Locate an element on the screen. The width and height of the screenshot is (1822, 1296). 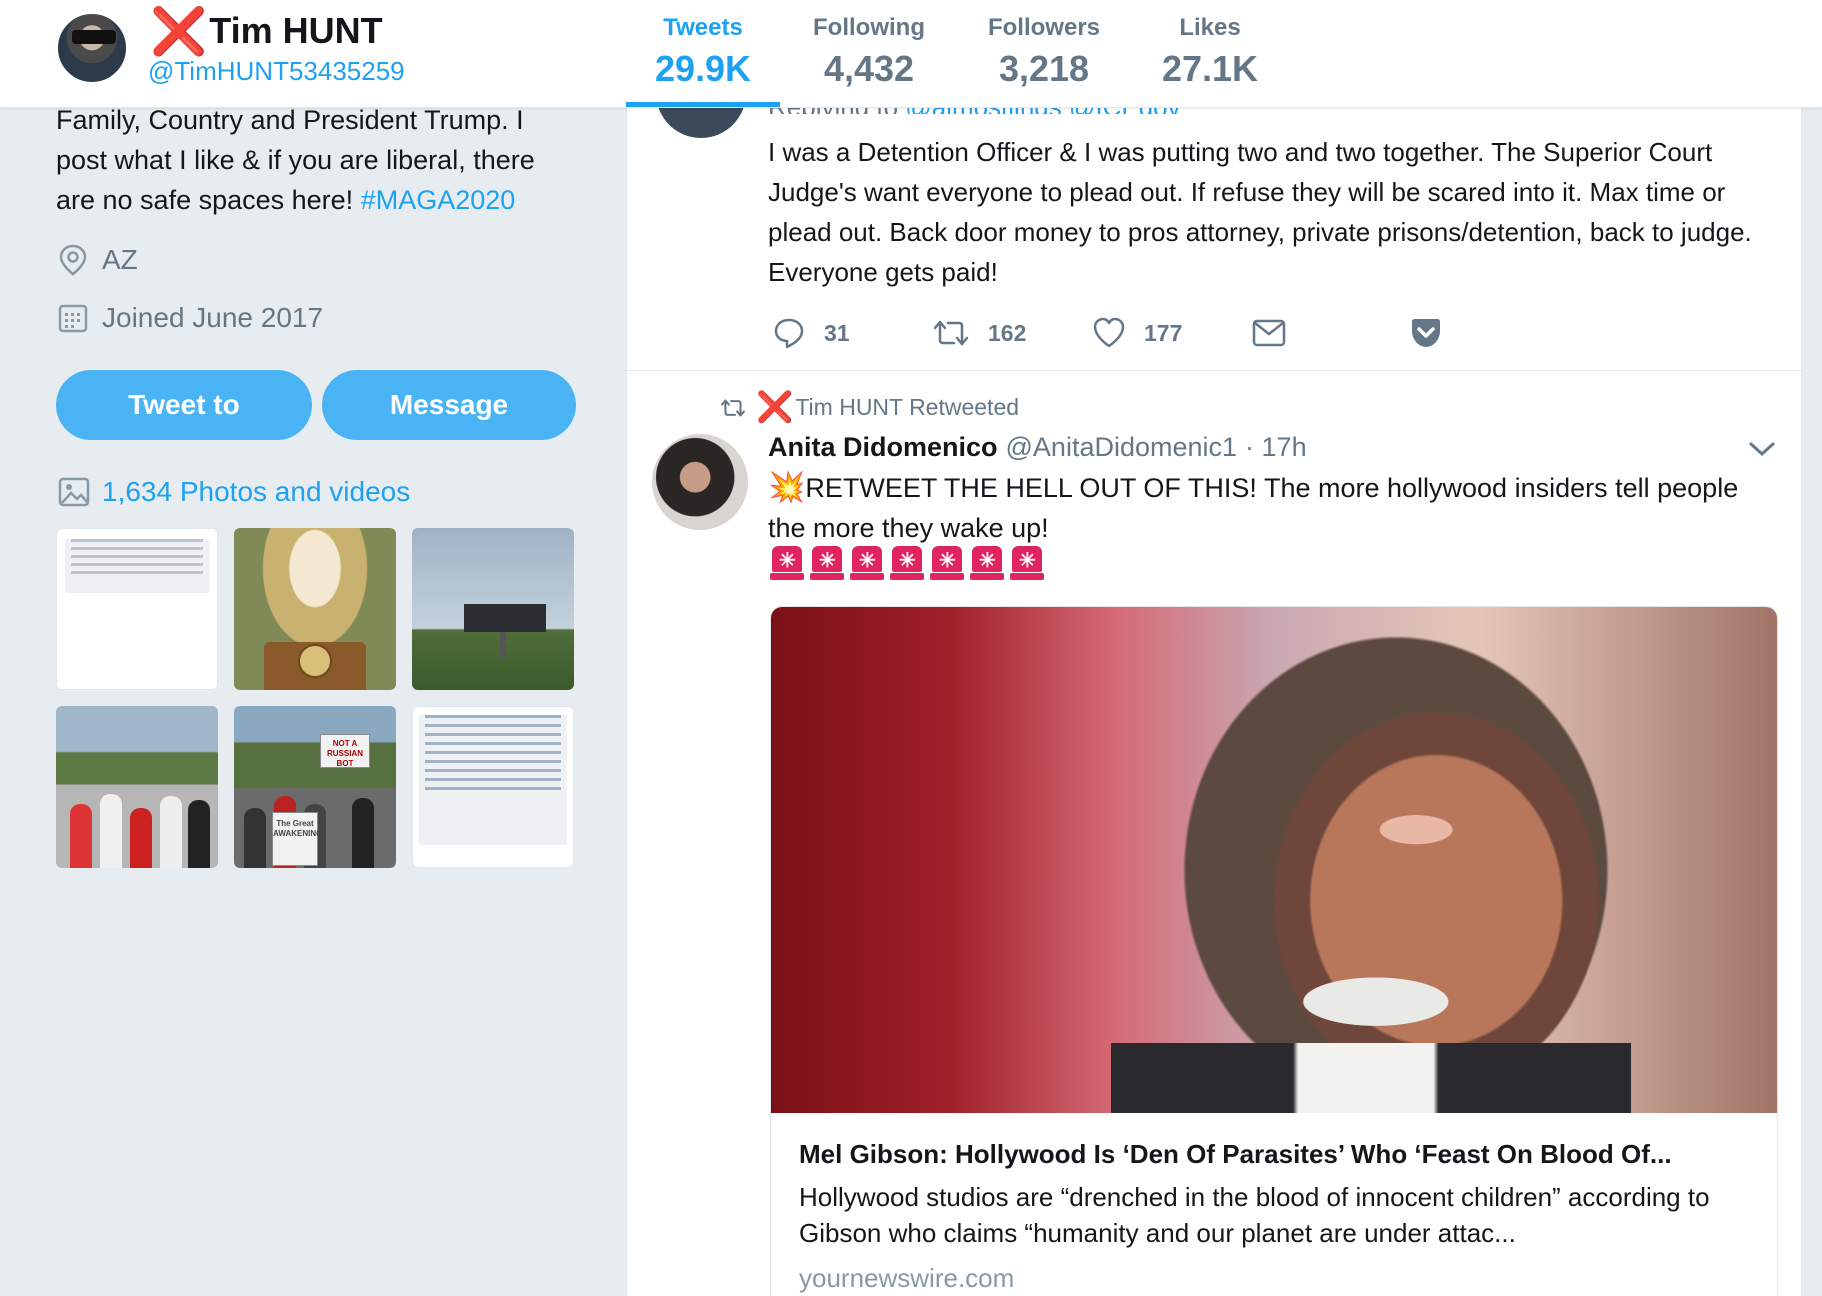
stat-tweets: Tweets 29.9K is located at coordinates (703, 52).